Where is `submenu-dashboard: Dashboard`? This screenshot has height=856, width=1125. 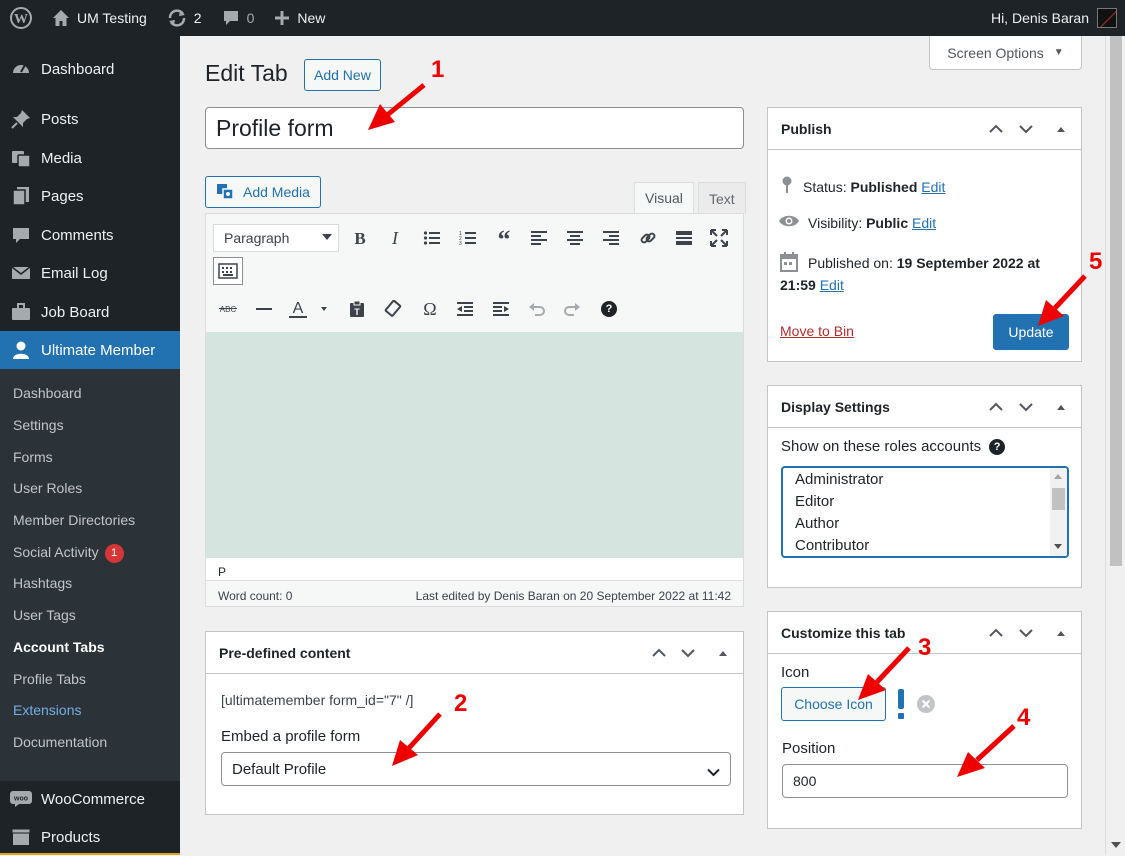
submenu-dashboard: Dashboard is located at coordinates (47, 393).